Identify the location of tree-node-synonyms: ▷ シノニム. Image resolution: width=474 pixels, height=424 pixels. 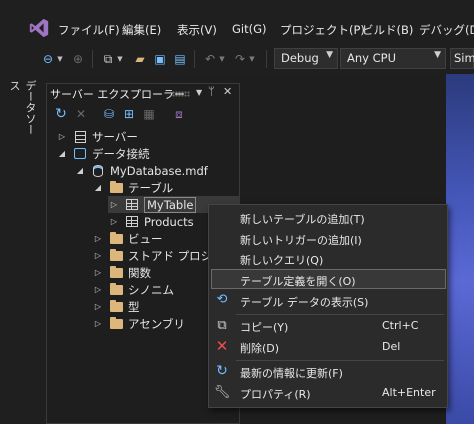
(133, 289).